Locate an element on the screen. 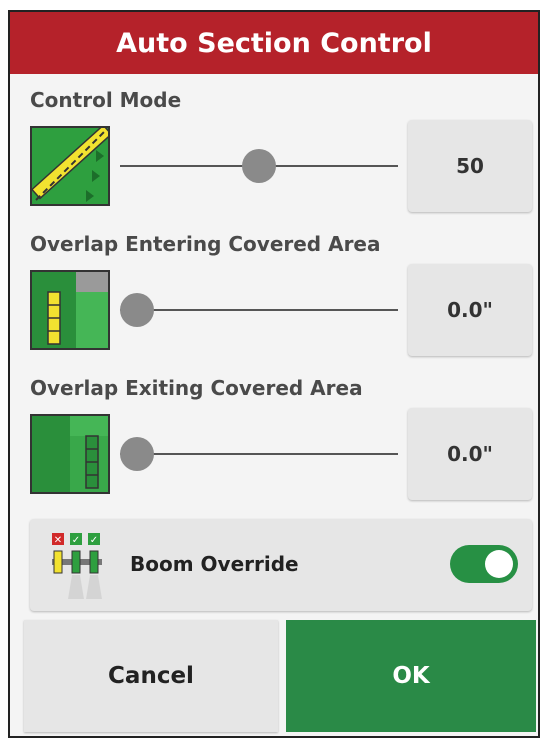  swath-line-icon is located at coordinates (70, 166).